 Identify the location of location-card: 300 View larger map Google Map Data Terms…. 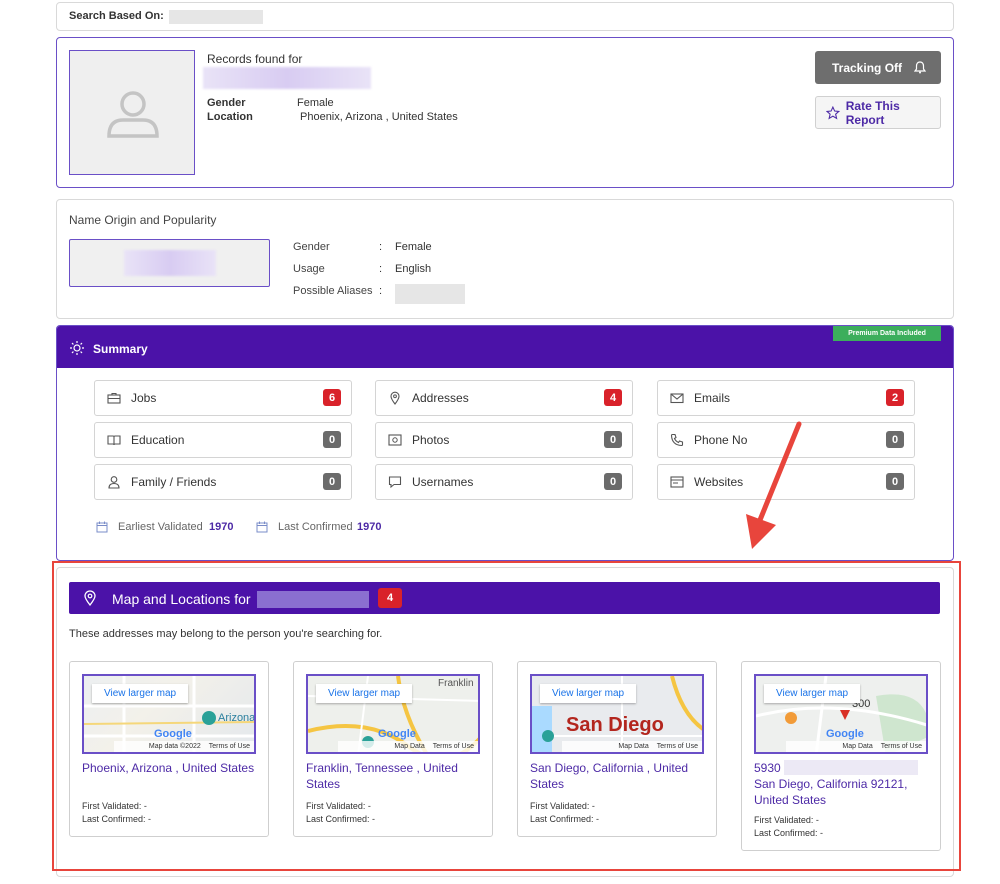
(841, 756).